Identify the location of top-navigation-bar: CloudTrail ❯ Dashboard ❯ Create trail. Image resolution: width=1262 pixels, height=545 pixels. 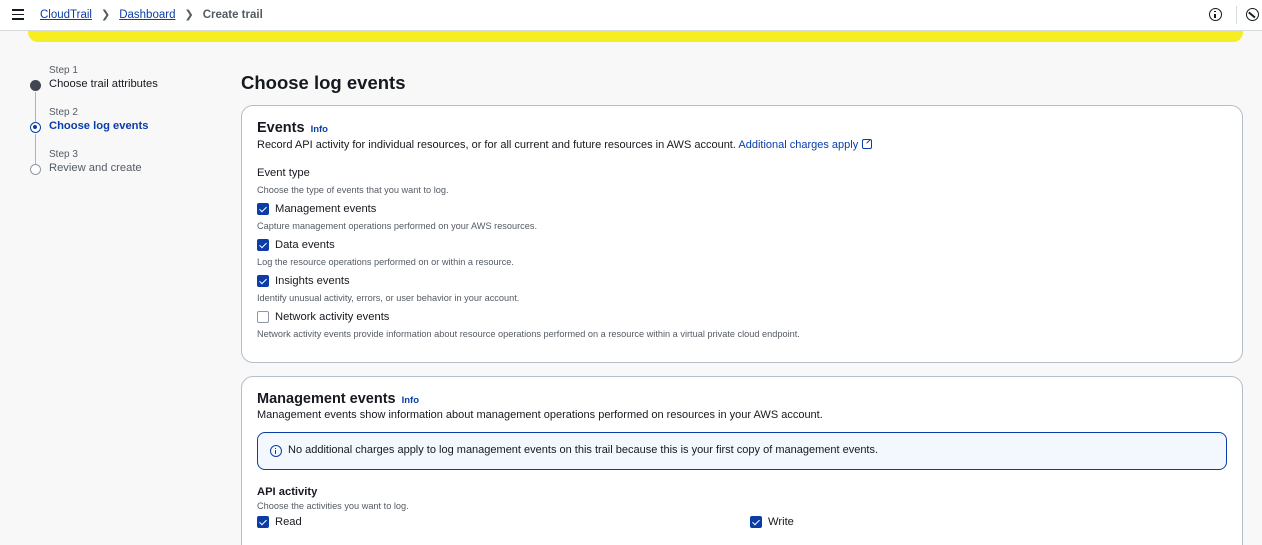
(631, 15).